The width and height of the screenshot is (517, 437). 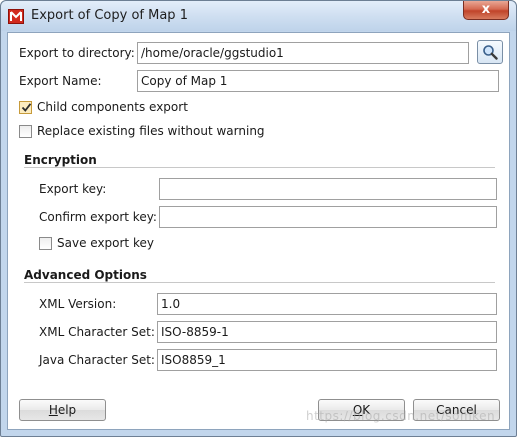 What do you see at coordinates (98, 217) in the screenshot?
I see `confirm-key-label: Confirm export key:` at bounding box center [98, 217].